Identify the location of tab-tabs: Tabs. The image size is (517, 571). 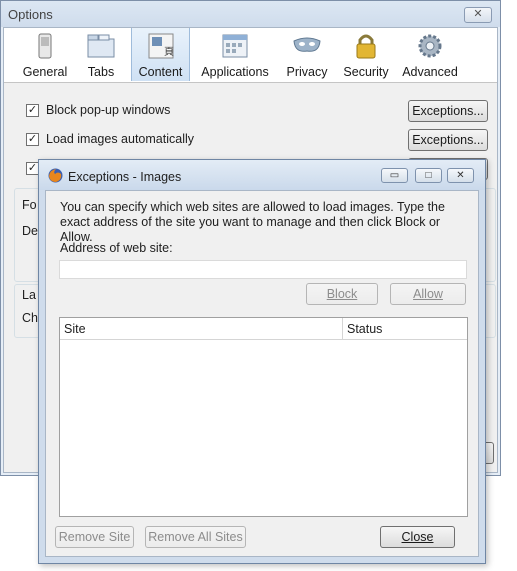
(101, 54).